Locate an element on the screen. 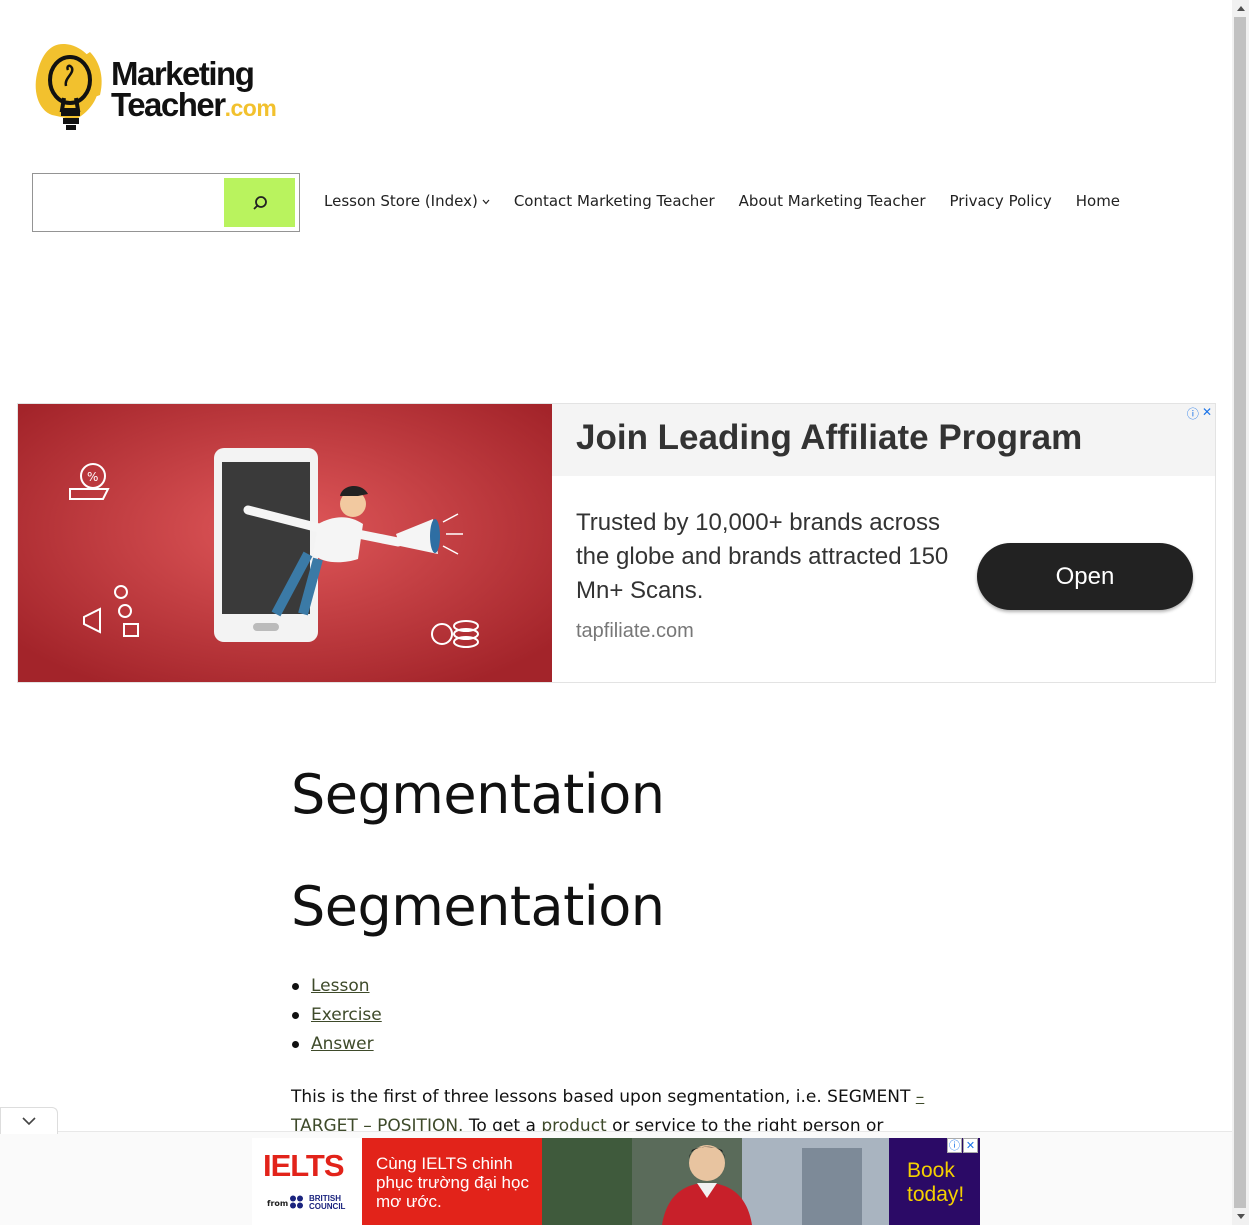  lightbulb-icon is located at coordinates (68, 86).